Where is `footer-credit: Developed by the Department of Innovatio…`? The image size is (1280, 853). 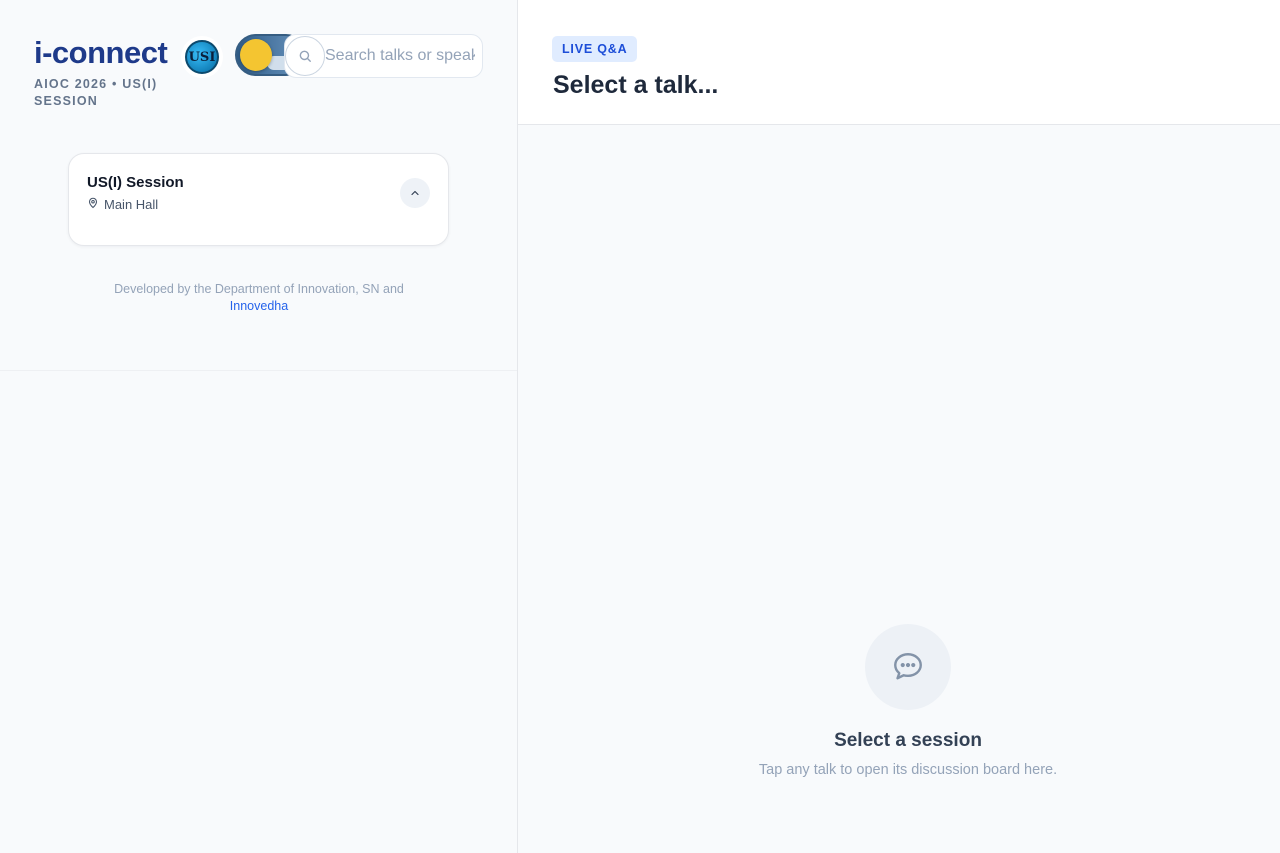
footer-credit: Developed by the Department of Innovatio… is located at coordinates (259, 298).